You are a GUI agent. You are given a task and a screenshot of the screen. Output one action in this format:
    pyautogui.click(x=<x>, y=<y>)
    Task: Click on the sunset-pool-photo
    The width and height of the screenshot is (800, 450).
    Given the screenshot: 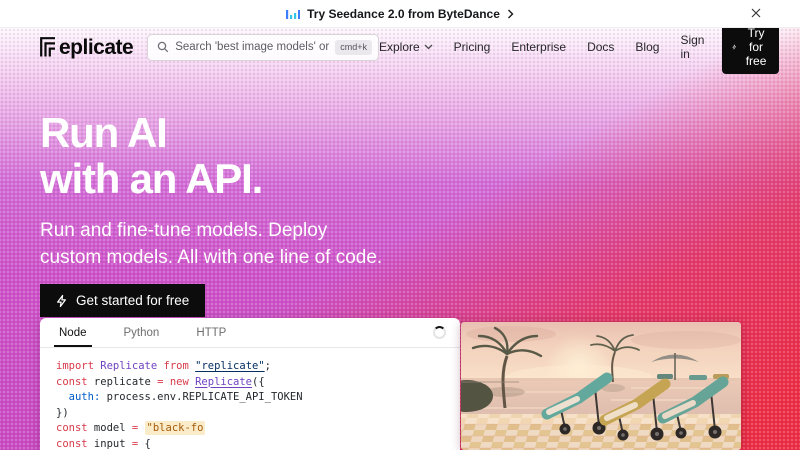 What is the action you would take?
    pyautogui.click(x=601, y=386)
    